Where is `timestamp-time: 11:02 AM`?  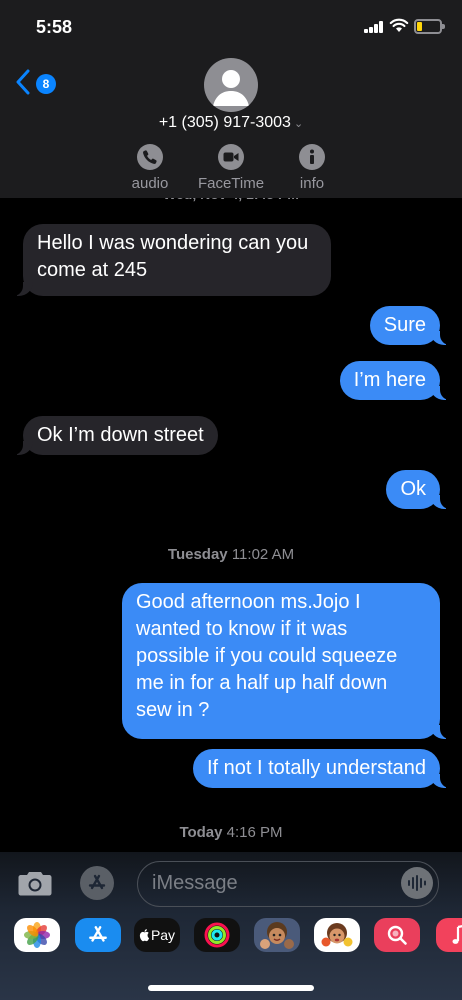 timestamp-time: 11:02 AM is located at coordinates (263, 554).